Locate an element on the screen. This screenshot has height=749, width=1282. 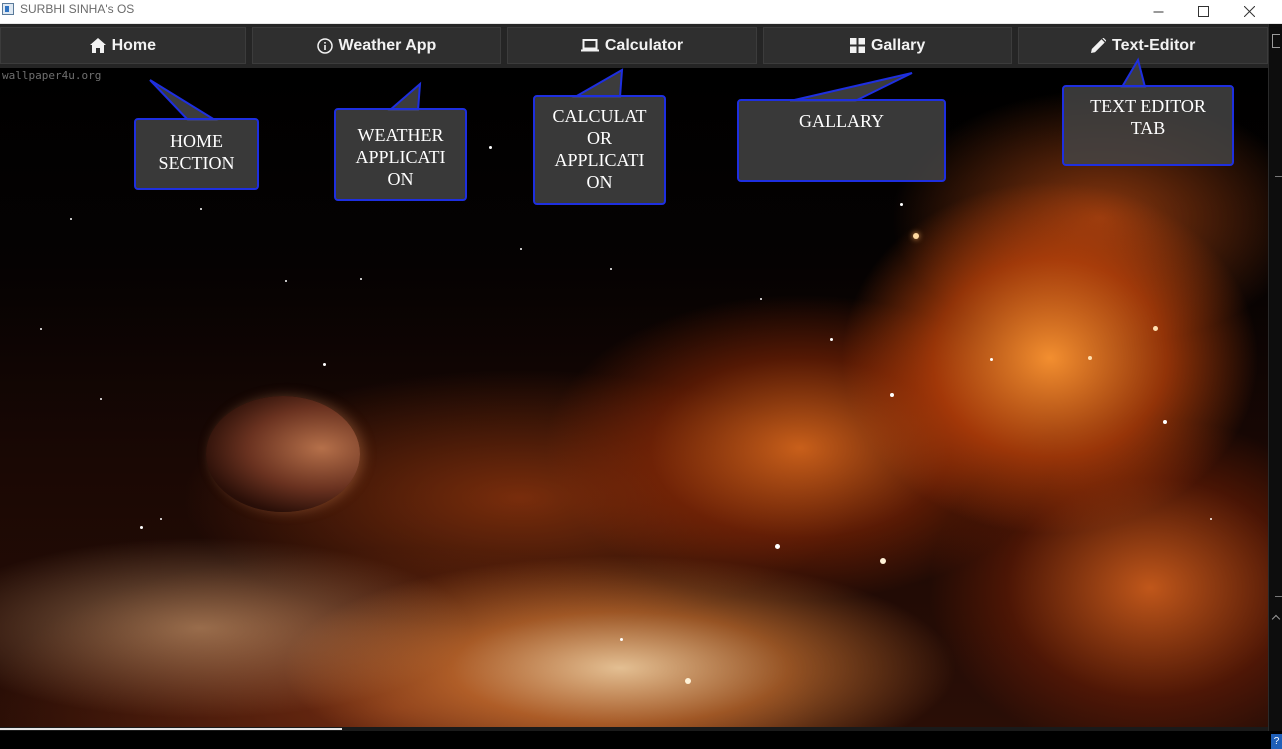
tab-calculator-label: Calculator is located at coordinates (644, 45).